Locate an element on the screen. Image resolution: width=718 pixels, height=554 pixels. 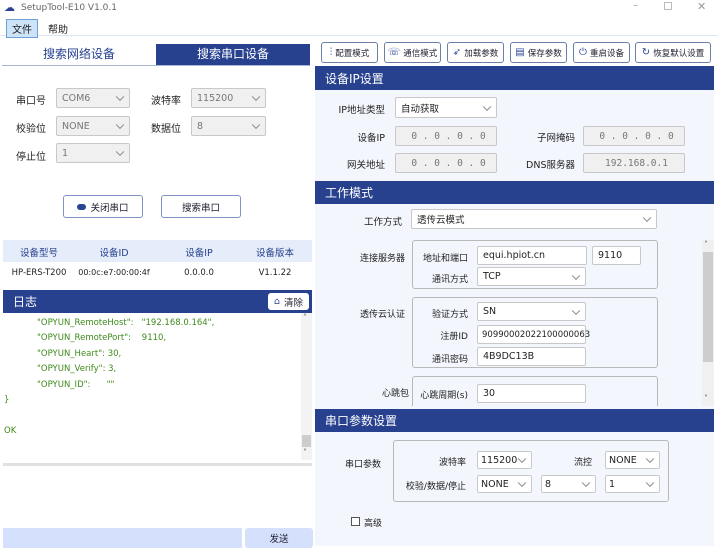
broom-icon: ⌂ is located at coordinates (276, 301).